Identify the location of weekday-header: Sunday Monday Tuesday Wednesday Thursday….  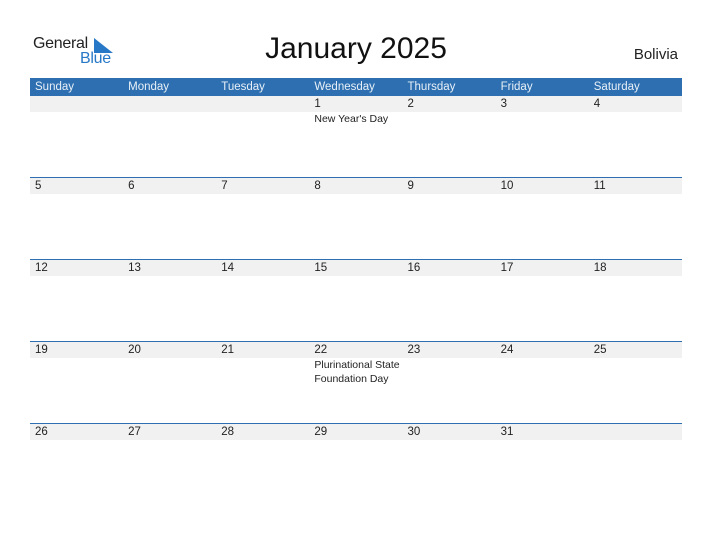
(356, 87).